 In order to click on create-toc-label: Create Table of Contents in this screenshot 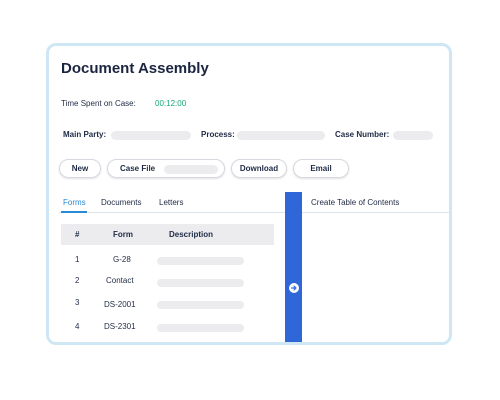, I will do `click(355, 202)`.